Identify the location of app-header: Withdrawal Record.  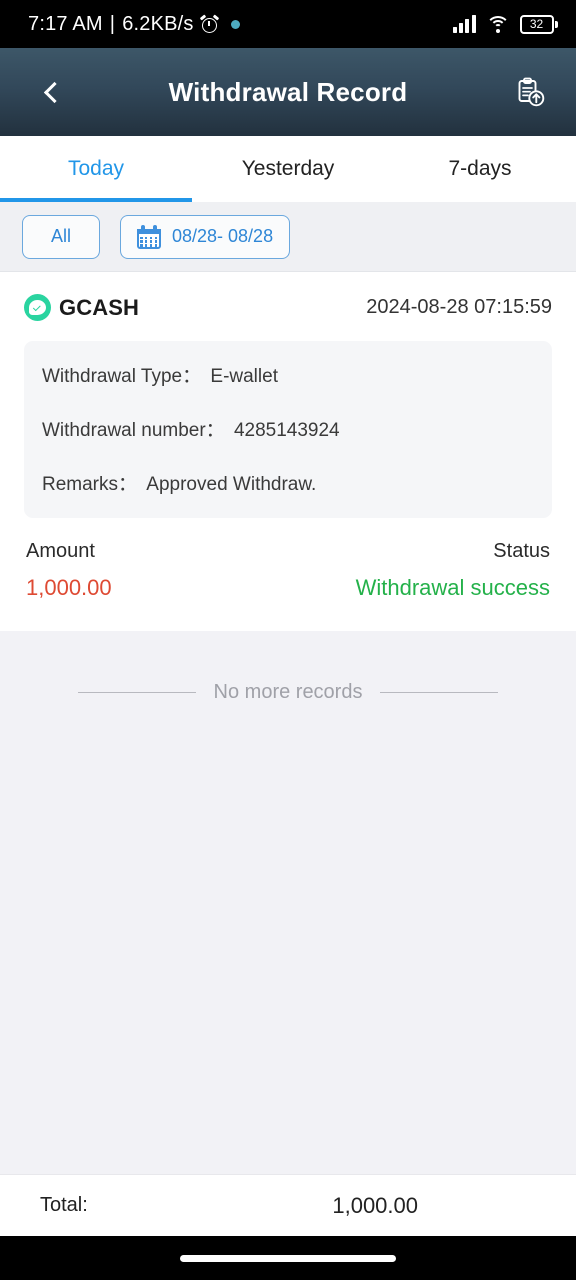
(288, 92).